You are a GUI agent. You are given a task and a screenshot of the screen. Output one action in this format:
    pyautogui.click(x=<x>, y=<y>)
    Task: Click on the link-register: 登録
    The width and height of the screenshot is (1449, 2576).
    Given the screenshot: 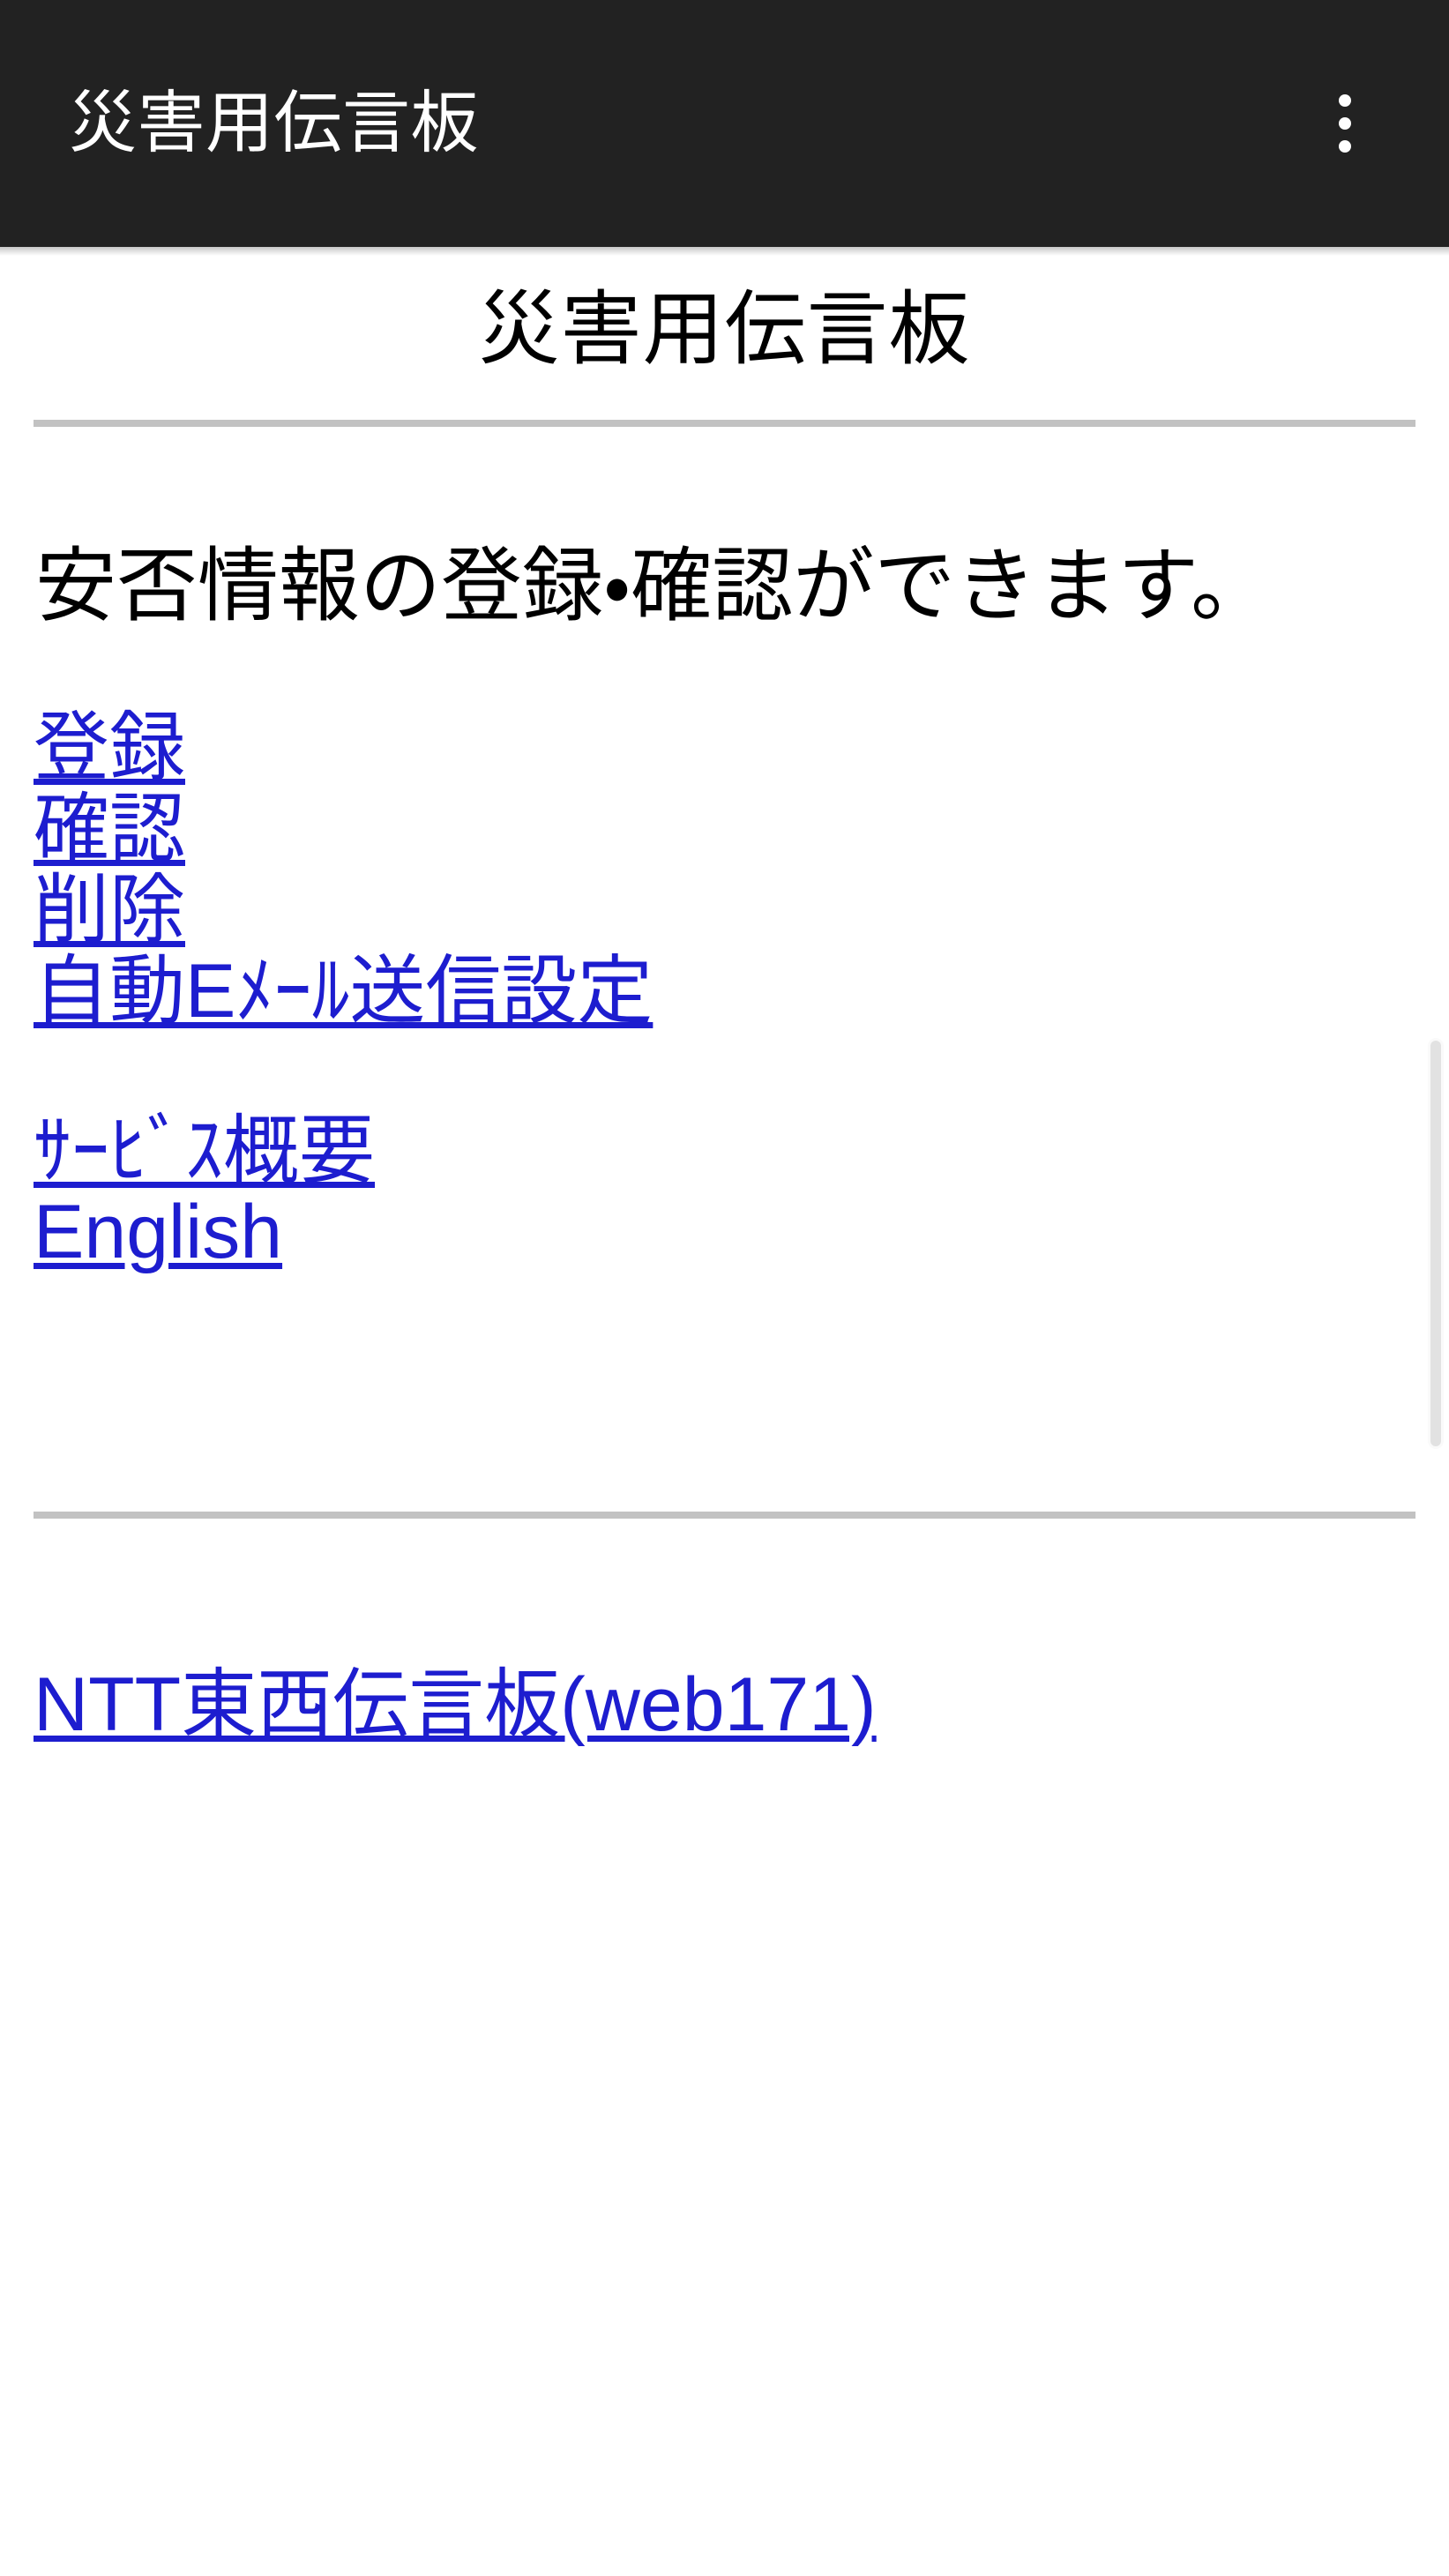 What is the action you would take?
    pyautogui.click(x=110, y=749)
    